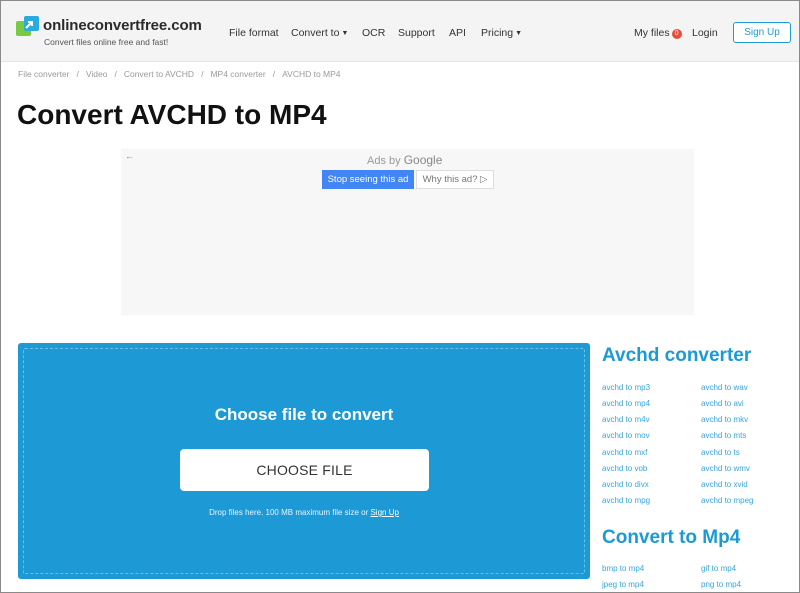 The height and width of the screenshot is (593, 800). Describe the element at coordinates (722, 403) in the screenshot. I see `sidebar-link: avchd to avi` at that location.